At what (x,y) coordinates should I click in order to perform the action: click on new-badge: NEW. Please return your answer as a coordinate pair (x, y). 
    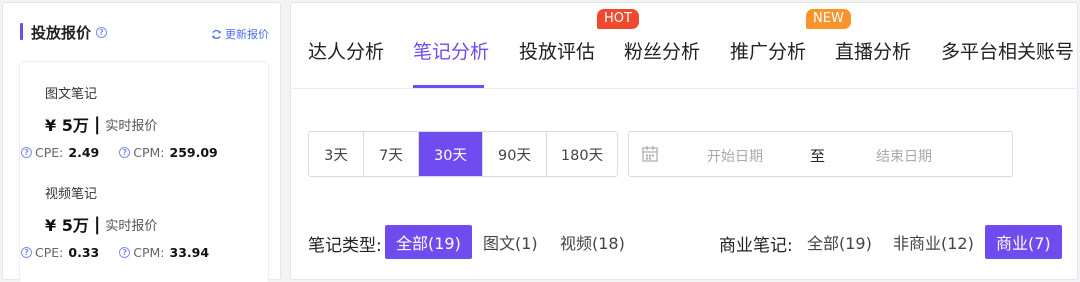
    Looking at the image, I should click on (828, 19).